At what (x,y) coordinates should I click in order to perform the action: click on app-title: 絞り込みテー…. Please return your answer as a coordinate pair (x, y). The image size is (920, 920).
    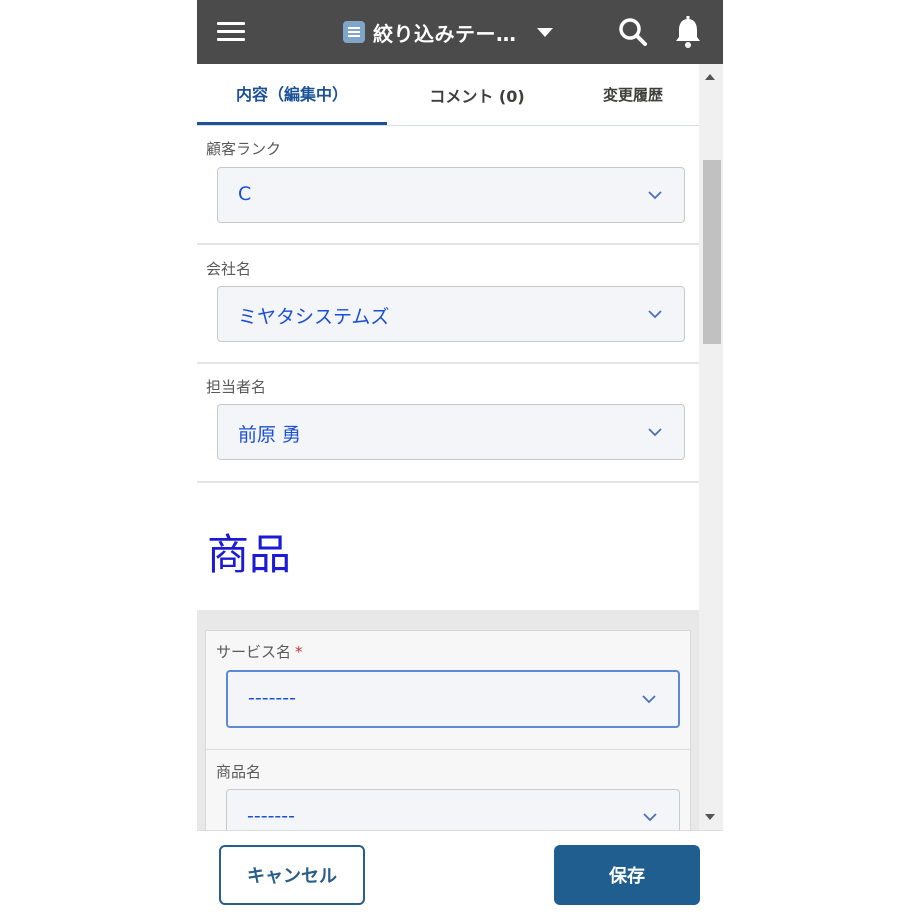
    Looking at the image, I should click on (445, 33).